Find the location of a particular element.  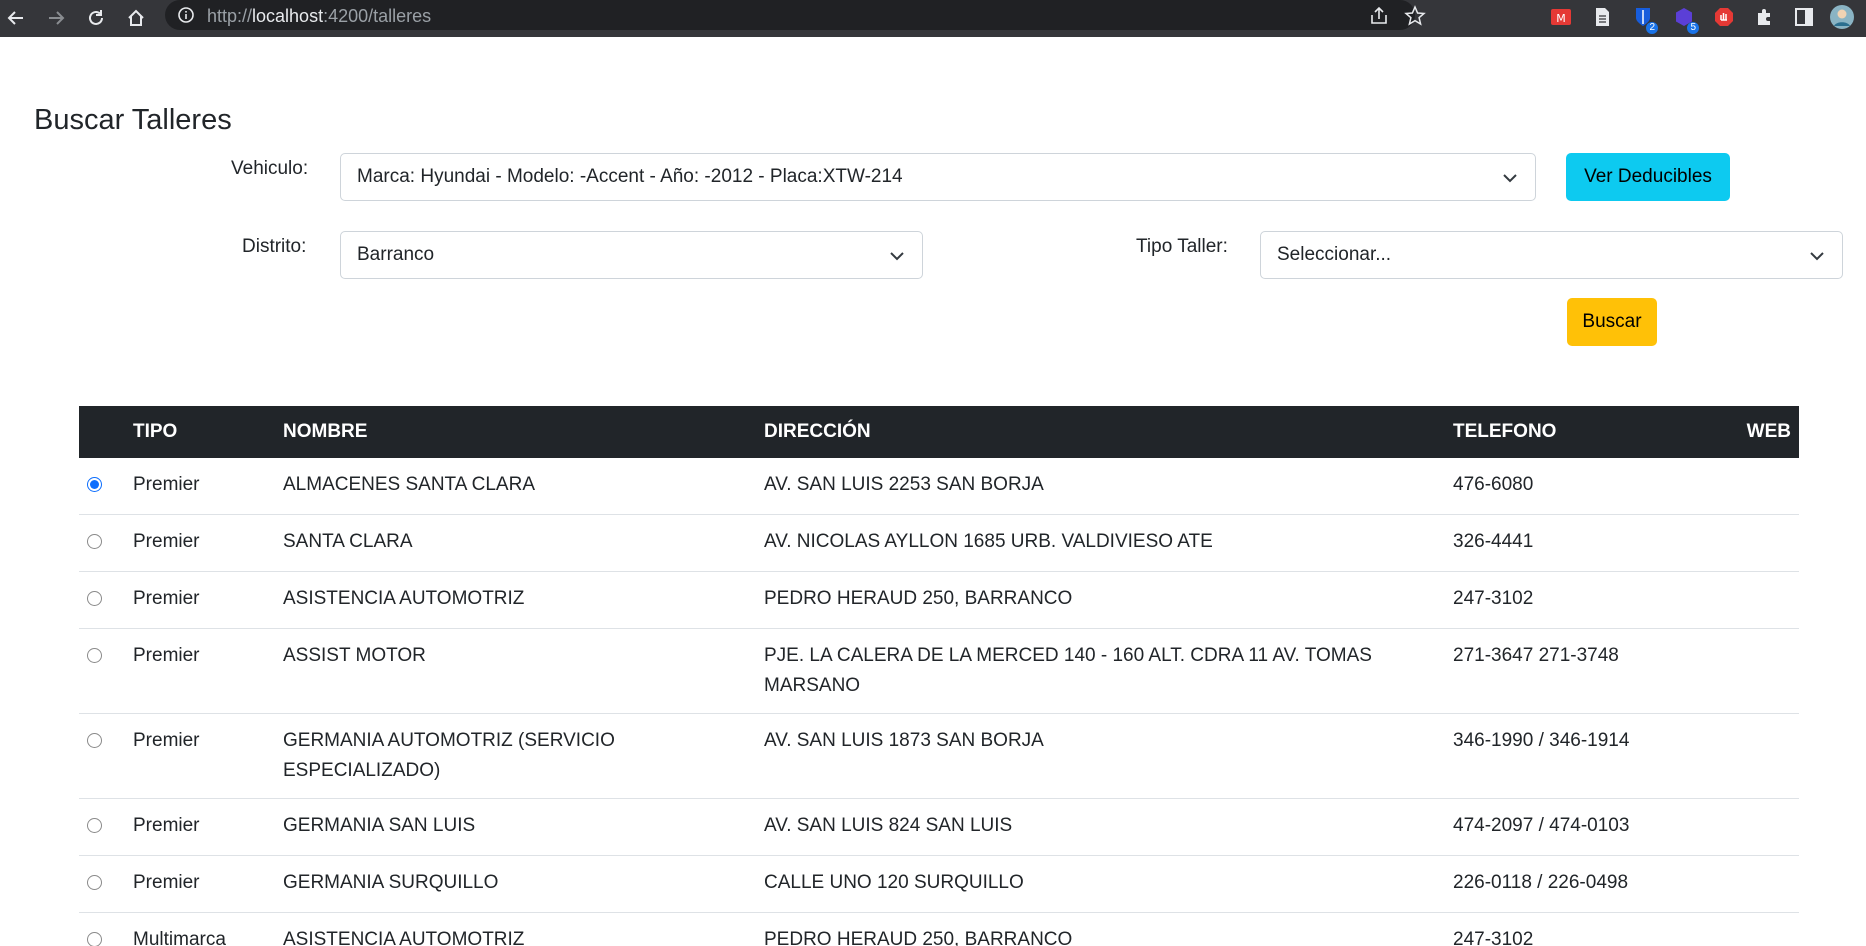

url-host: localhost is located at coordinates (288, 16).